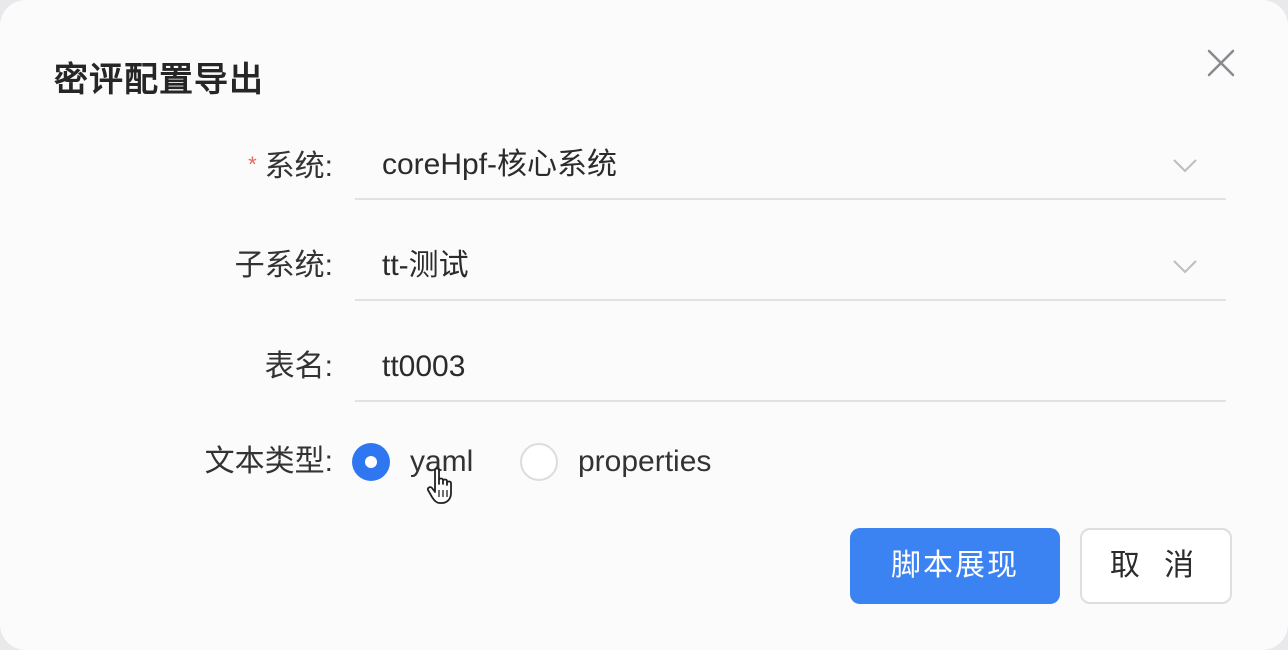  What do you see at coordinates (268, 461) in the screenshot?
I see `text-type-label: 文本类型:` at bounding box center [268, 461].